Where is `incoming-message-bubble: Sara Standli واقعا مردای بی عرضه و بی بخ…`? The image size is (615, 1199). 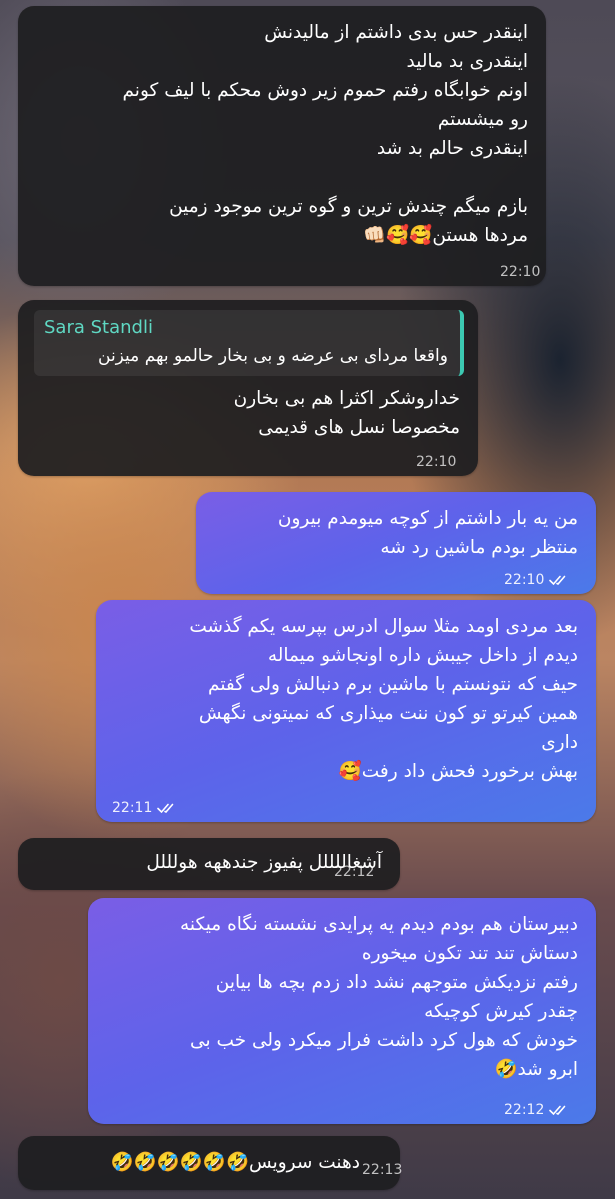
incoming-message-bubble: Sara Standli واقعا مردای بی عرضه و بی بخ… is located at coordinates (248, 388).